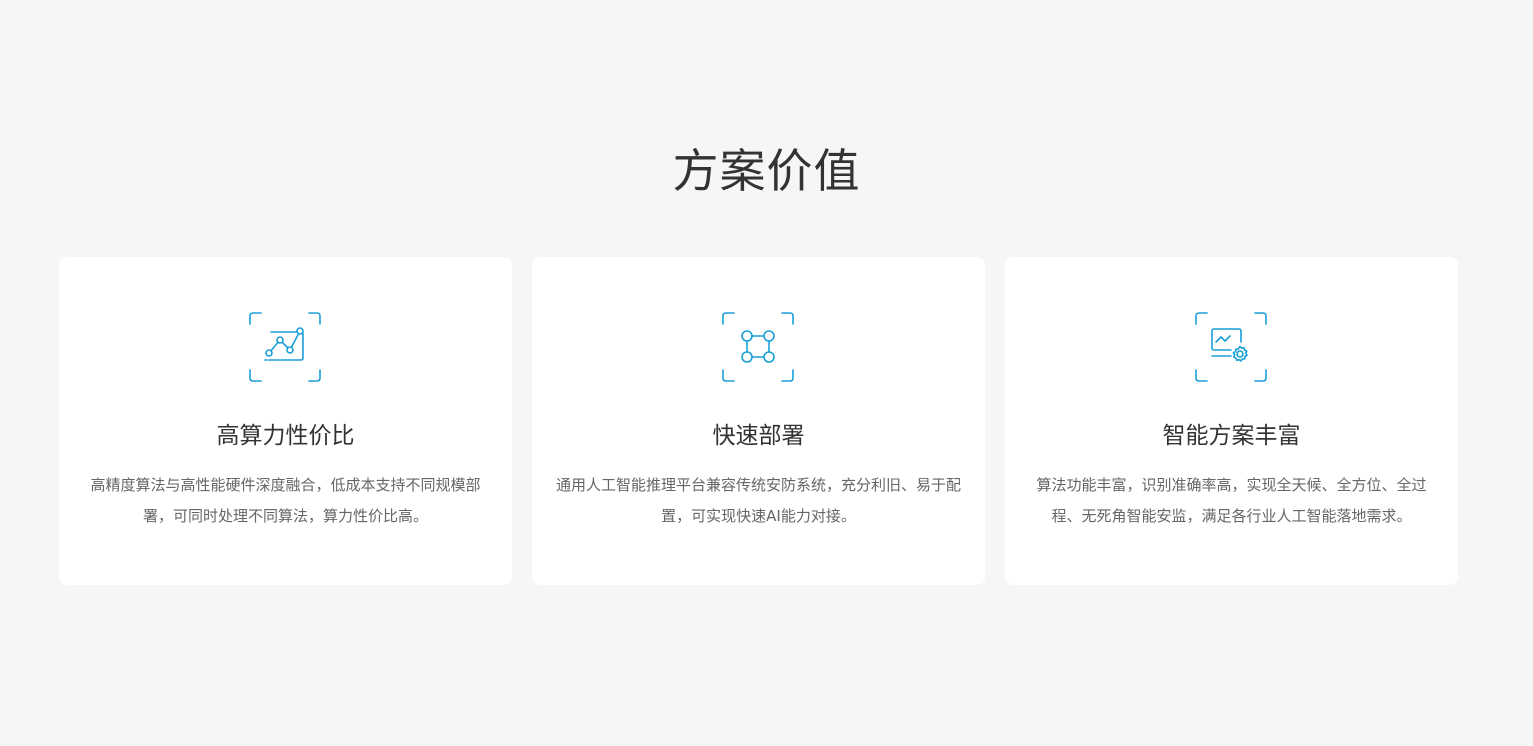  Describe the element at coordinates (1231, 347) in the screenshot. I see `monitor-settings-icon` at that location.